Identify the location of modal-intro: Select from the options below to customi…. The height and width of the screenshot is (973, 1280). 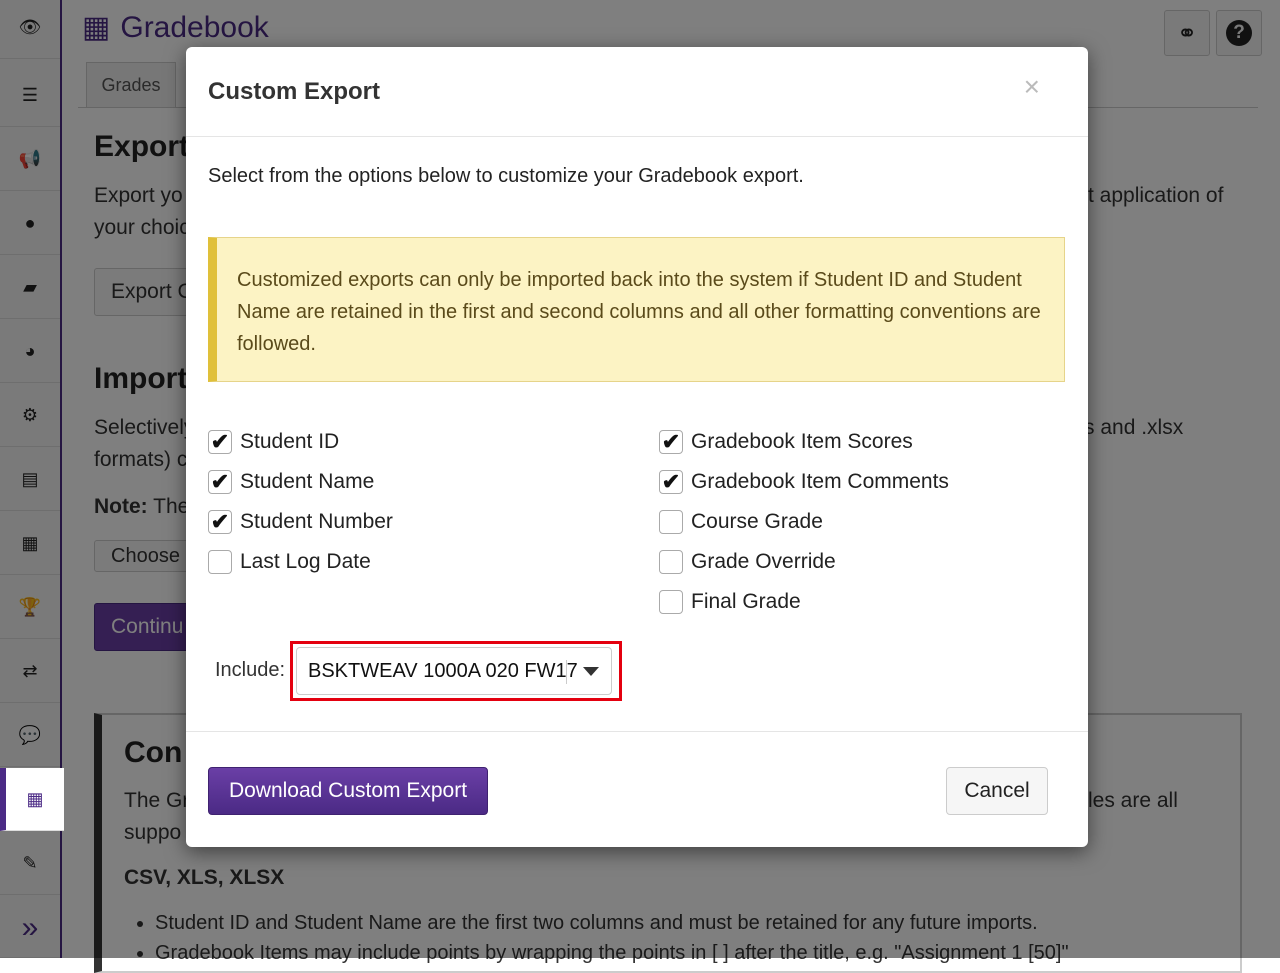
(506, 176).